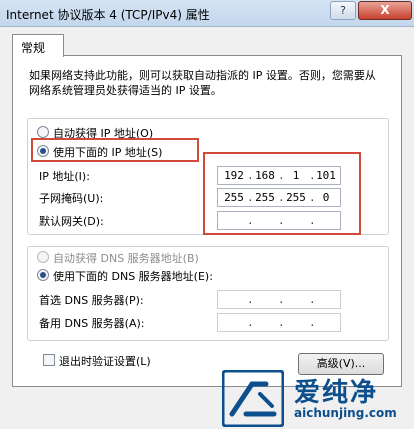  What do you see at coordinates (108, 15) in the screenshot?
I see `window-title: Internet 协议版本 4 (TCP/IPv4) 属性` at bounding box center [108, 15].